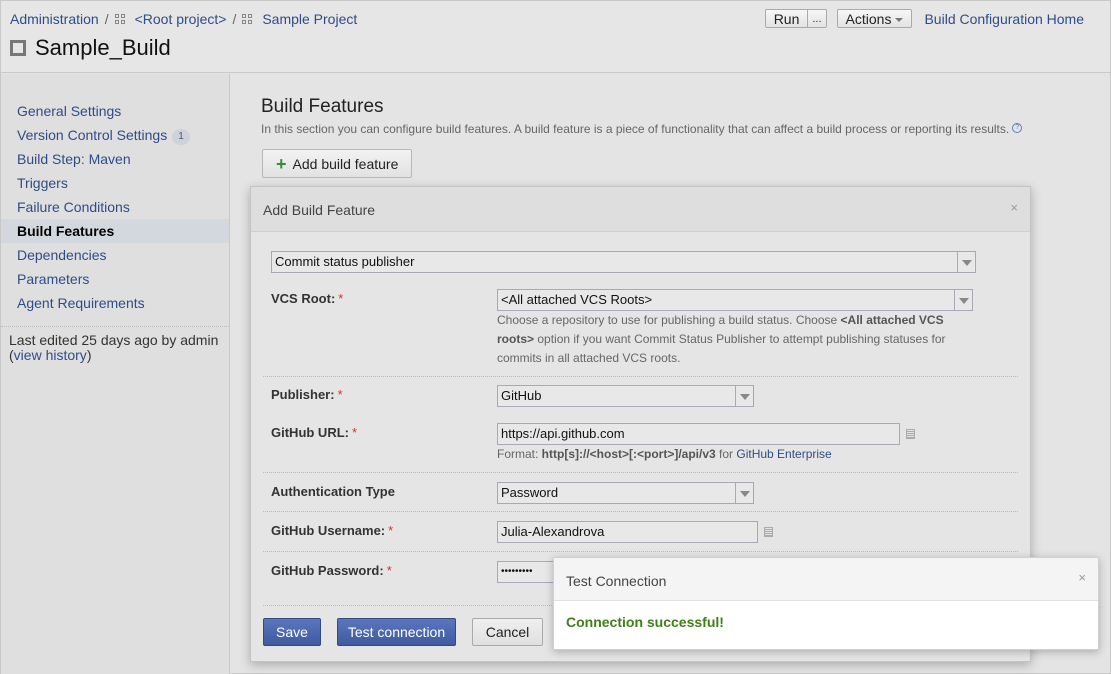 The width and height of the screenshot is (1111, 674). I want to click on feature-type-value: Commit status publisher, so click(345, 261).